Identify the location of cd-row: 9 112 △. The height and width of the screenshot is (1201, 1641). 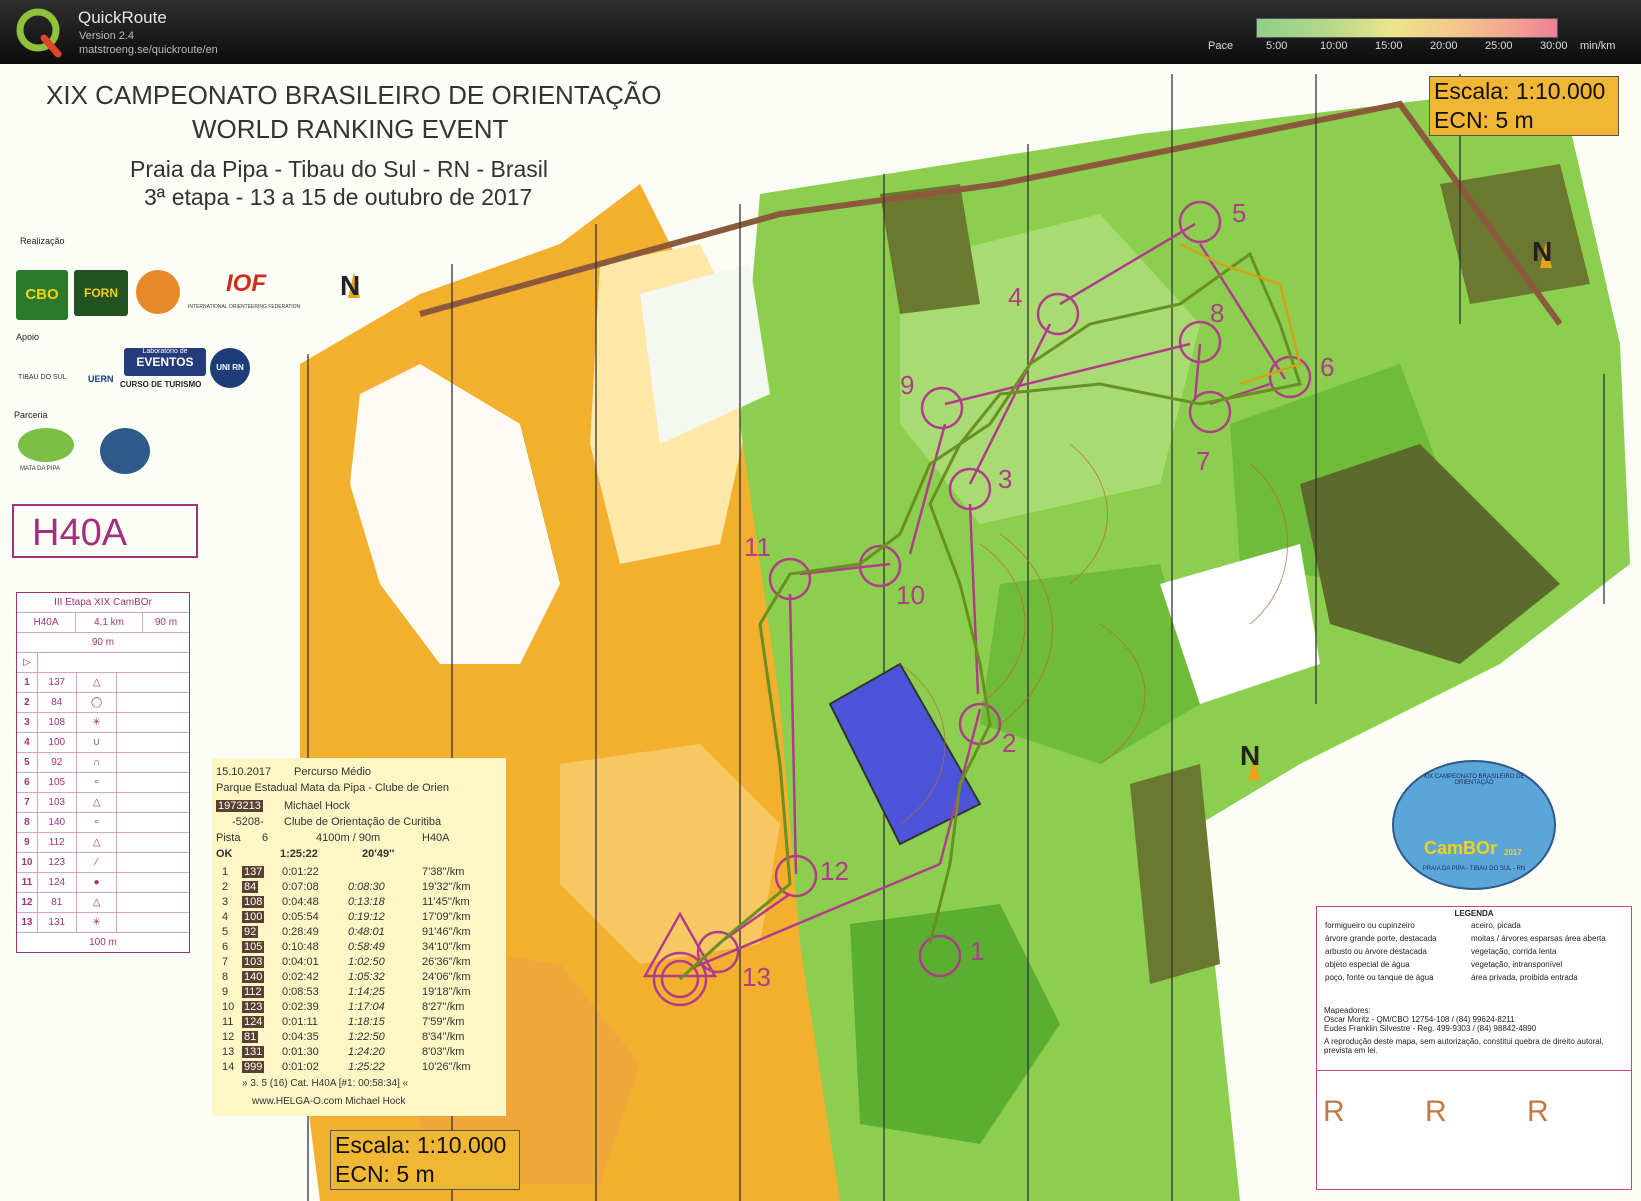
(103, 842).